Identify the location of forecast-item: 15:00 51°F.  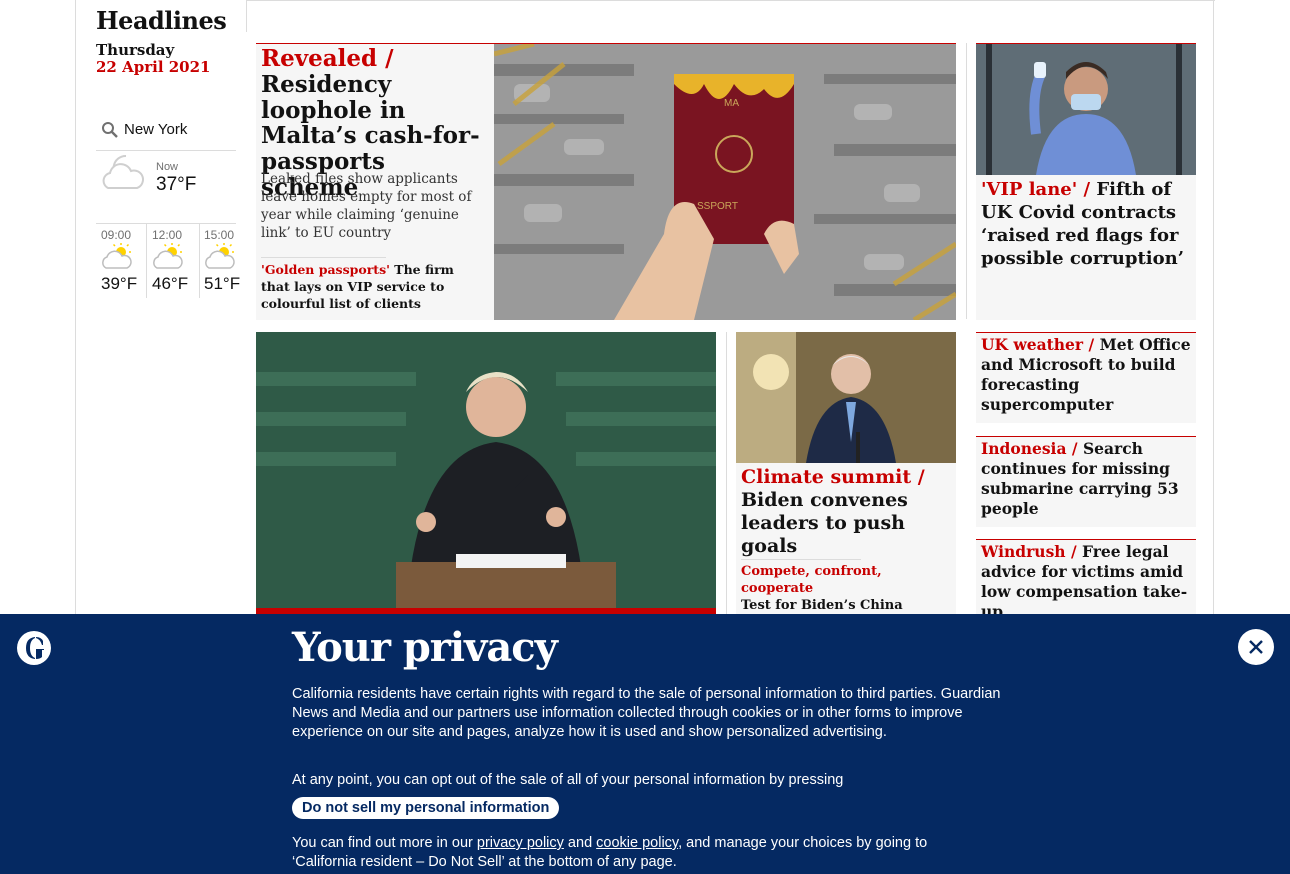
(224, 261).